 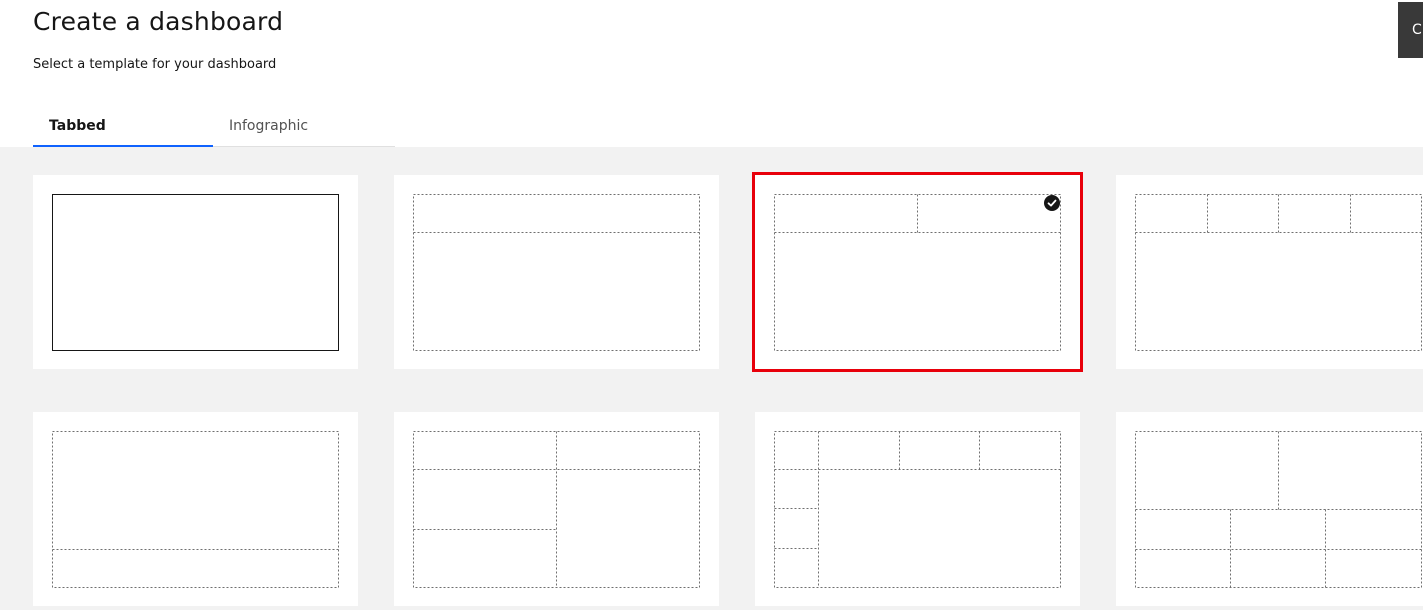 What do you see at coordinates (158, 21) in the screenshot?
I see `page-title: Create a dashboard` at bounding box center [158, 21].